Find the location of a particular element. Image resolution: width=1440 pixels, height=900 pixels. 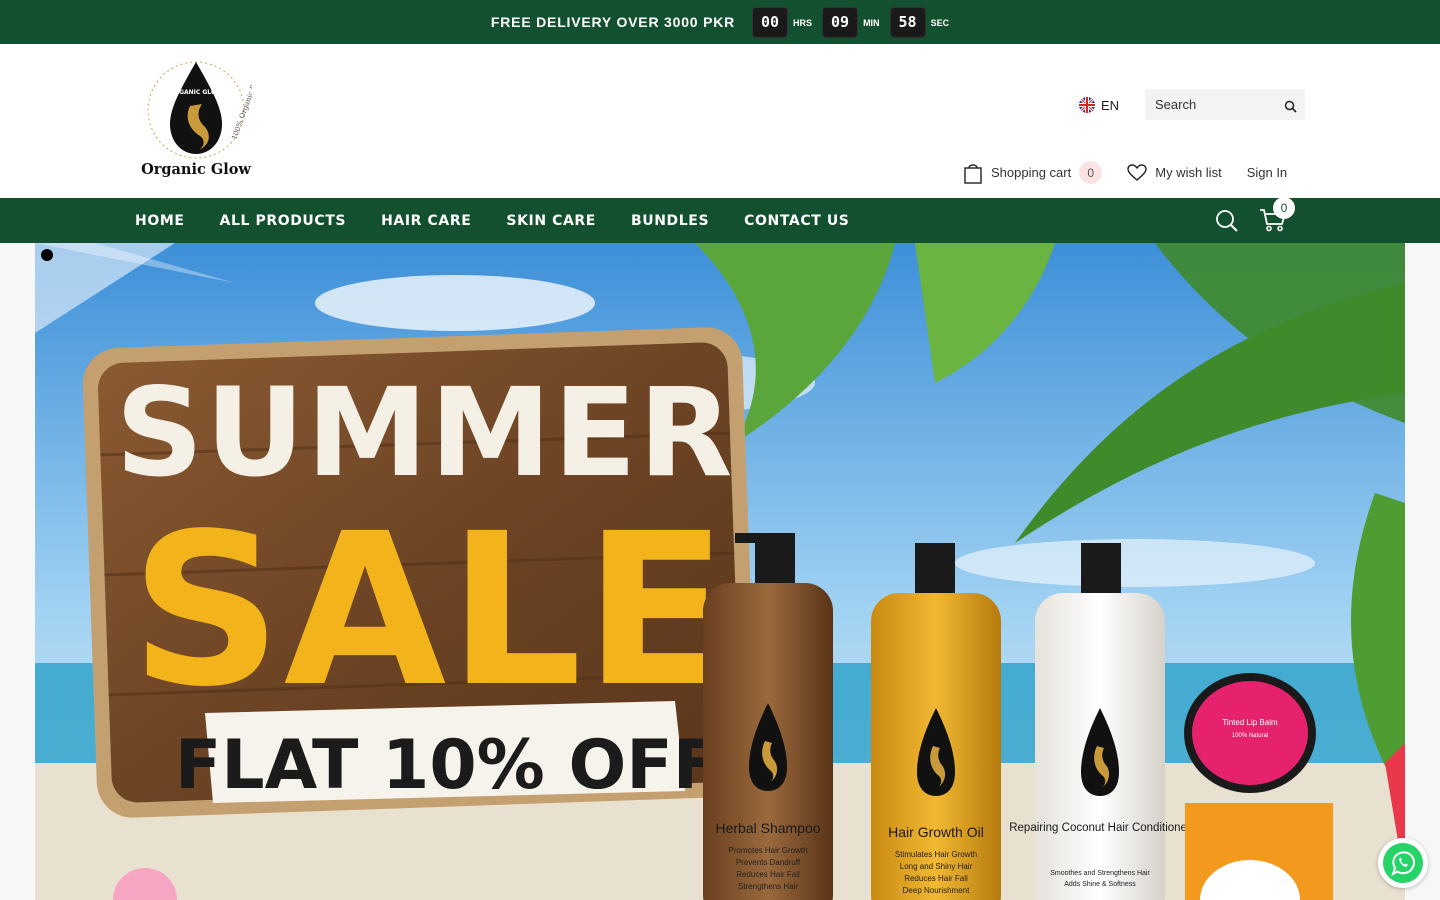

nav-item-home: HOME is located at coordinates (160, 221).